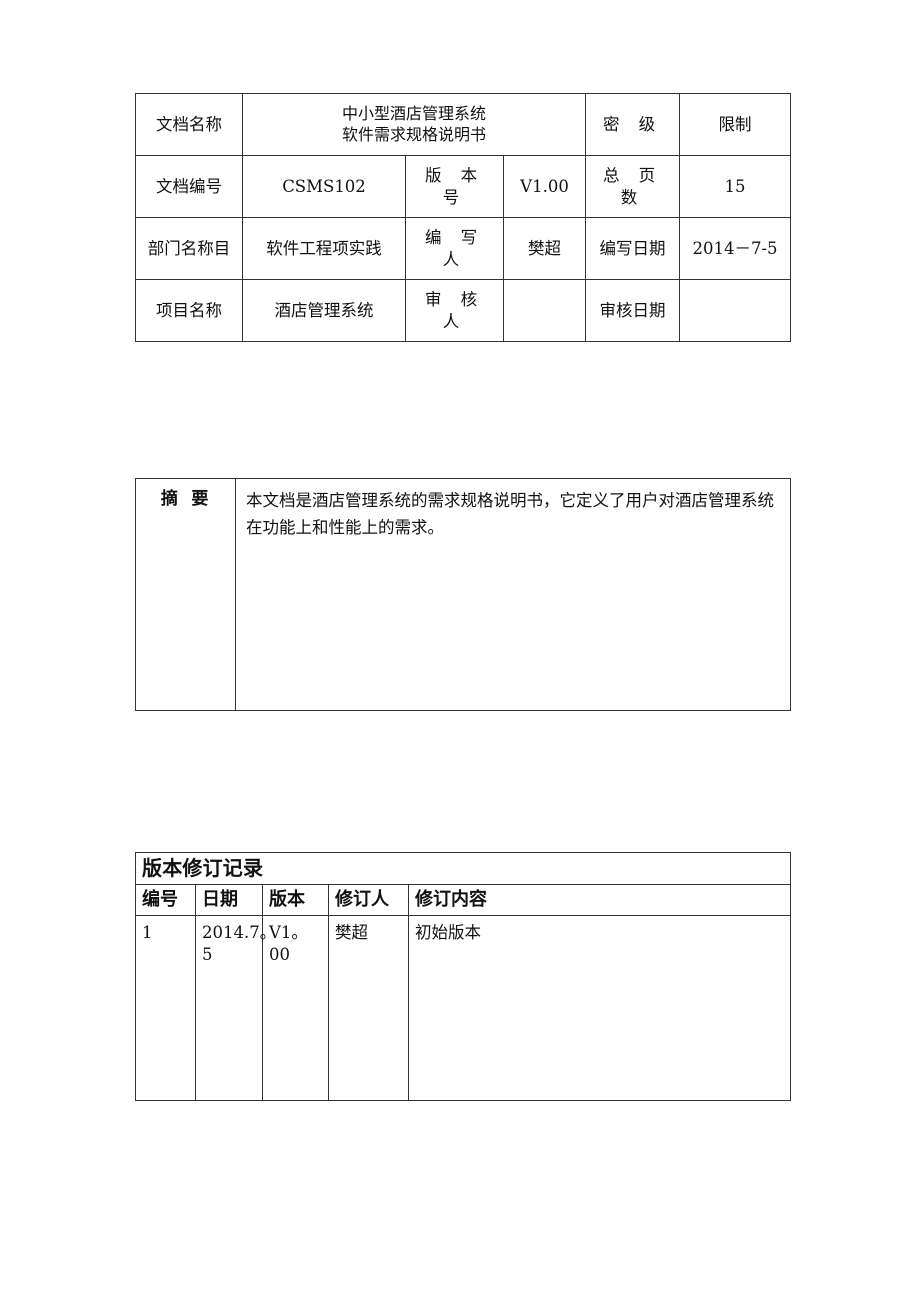 This screenshot has height=1302, width=920. I want to click on reviewer-value, so click(544, 310).